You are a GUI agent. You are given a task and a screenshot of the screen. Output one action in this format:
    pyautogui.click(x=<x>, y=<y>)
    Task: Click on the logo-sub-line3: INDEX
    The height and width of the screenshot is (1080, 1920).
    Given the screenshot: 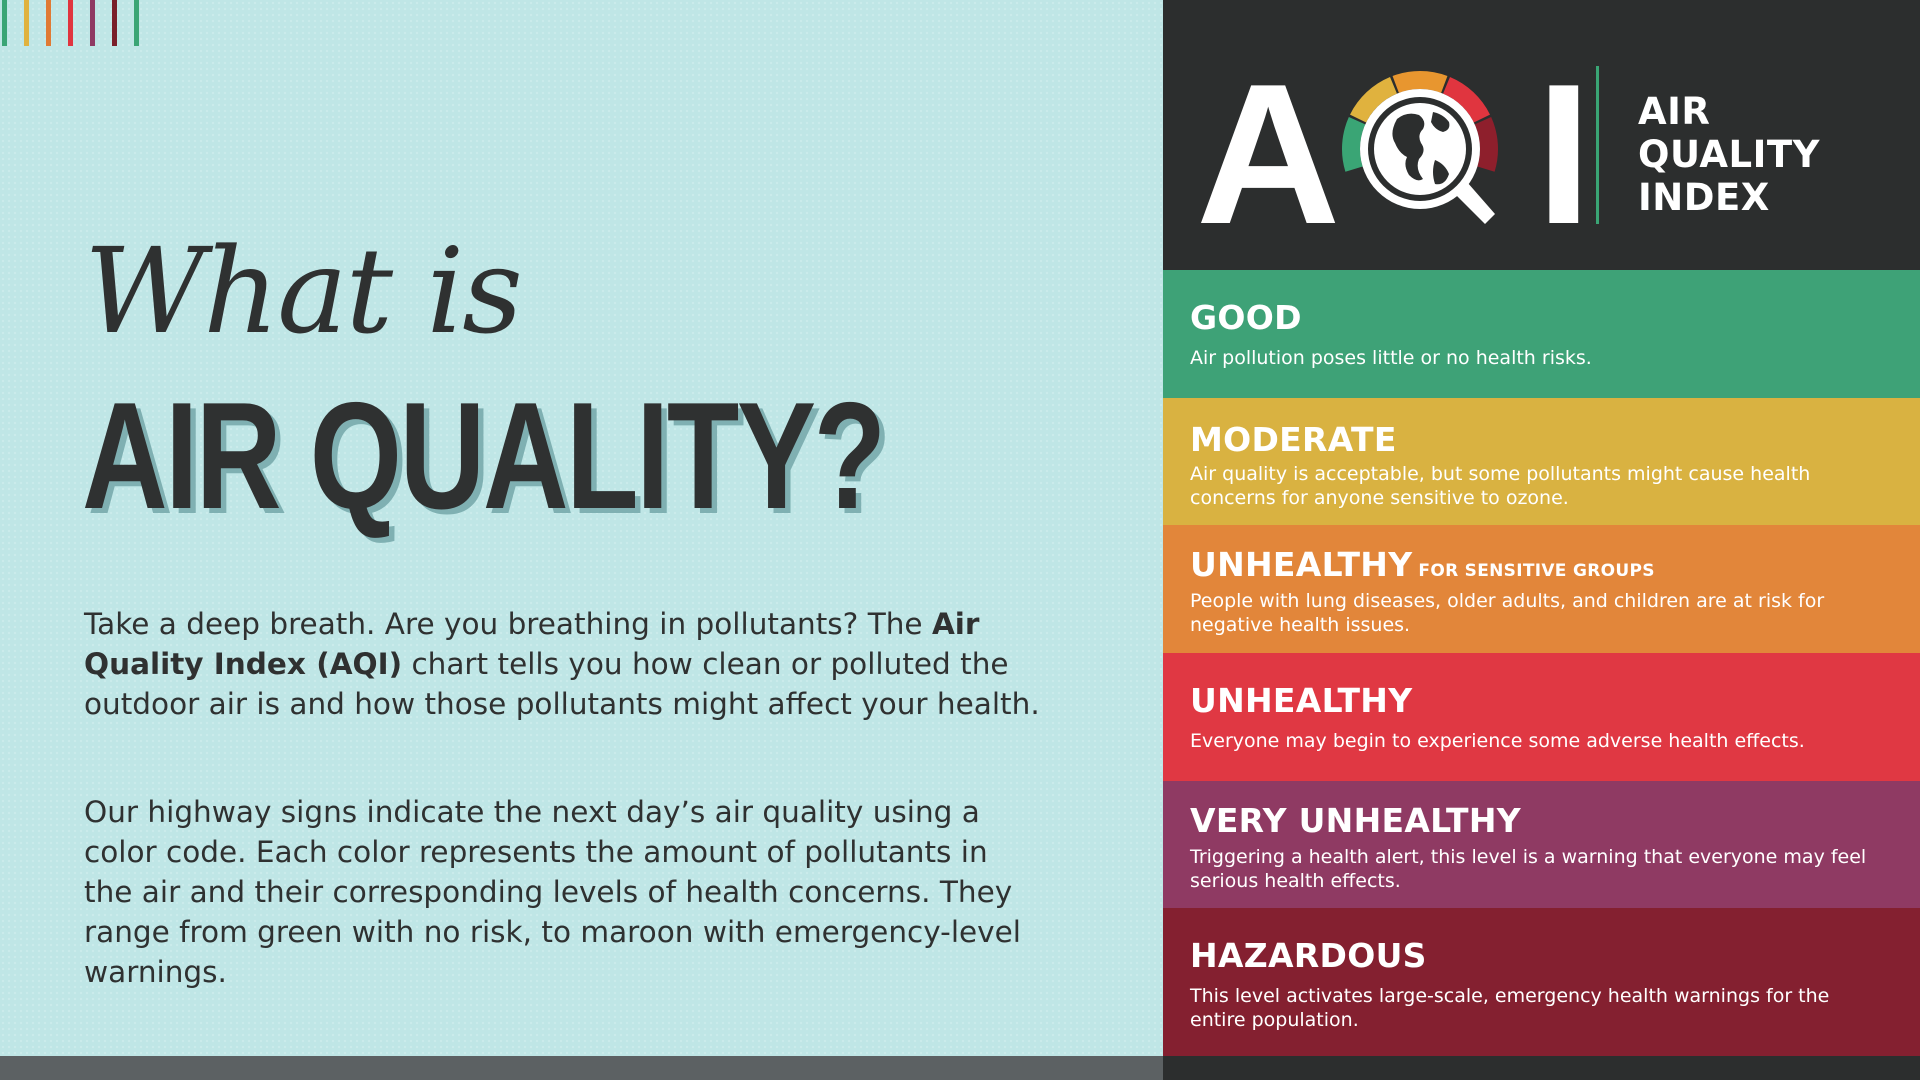 What is the action you would take?
    pyautogui.click(x=1704, y=197)
    